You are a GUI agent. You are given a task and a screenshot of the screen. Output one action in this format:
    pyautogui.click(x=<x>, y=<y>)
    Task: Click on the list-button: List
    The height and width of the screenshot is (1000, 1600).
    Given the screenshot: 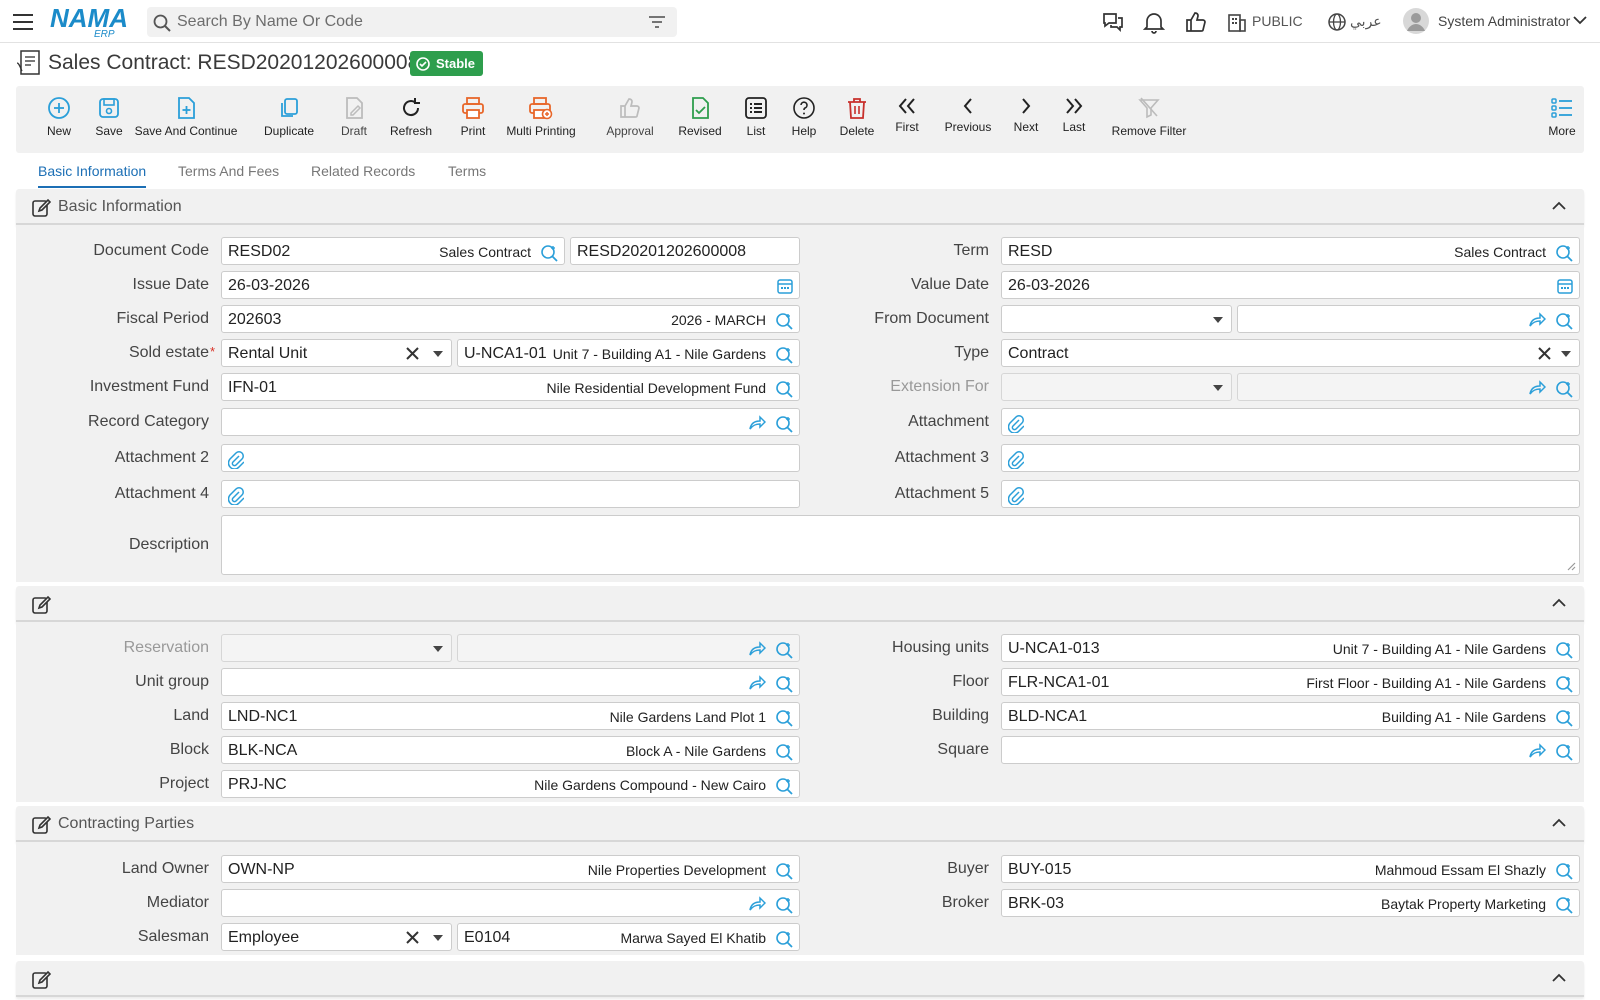 What is the action you would take?
    pyautogui.click(x=756, y=119)
    